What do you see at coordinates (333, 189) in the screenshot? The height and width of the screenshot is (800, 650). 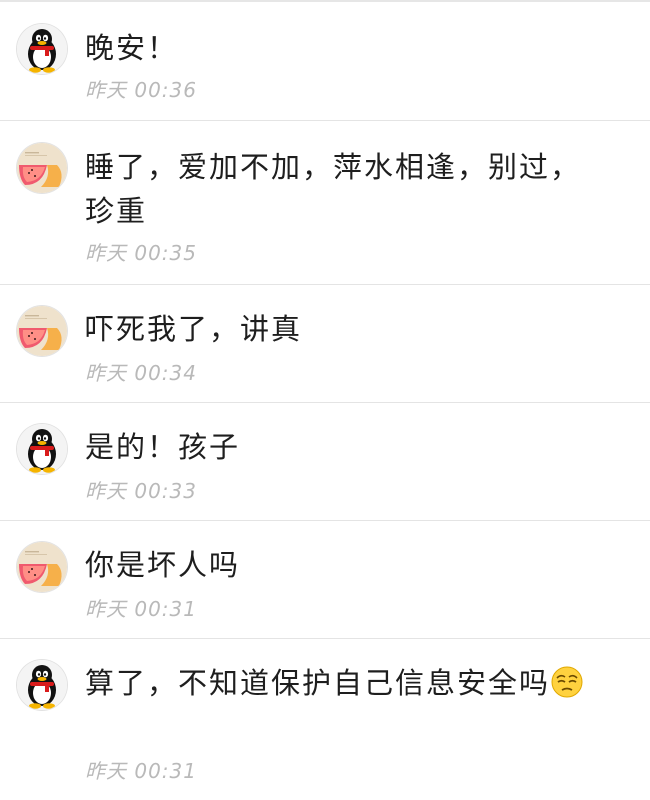 I see `message-text: 睡了，爱加不加，萍水相逢，别过，珍重` at bounding box center [333, 189].